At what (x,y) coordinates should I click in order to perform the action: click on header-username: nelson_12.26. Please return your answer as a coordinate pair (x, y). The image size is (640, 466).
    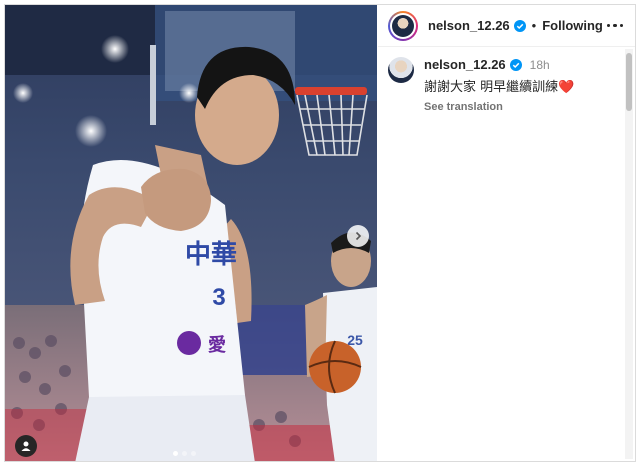
    Looking at the image, I should click on (469, 25).